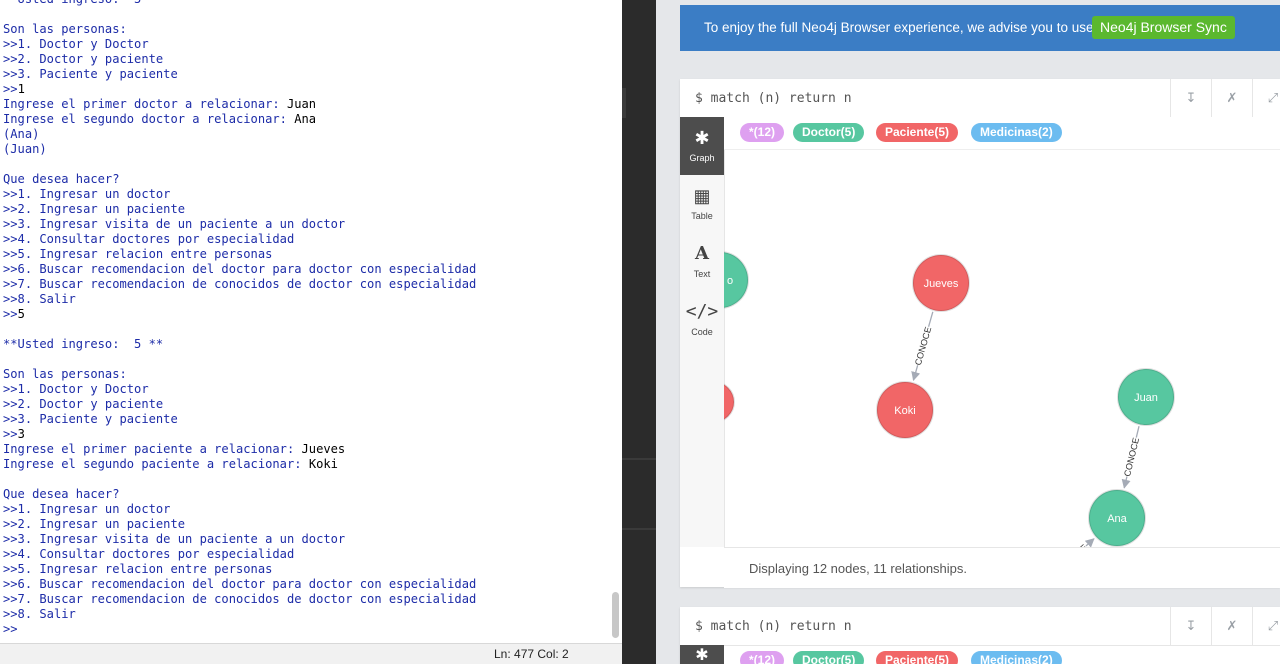 This screenshot has width=1280, height=664. What do you see at coordinates (90, 74) in the screenshot?
I see `console-text: >>3. Paciente y paciente` at bounding box center [90, 74].